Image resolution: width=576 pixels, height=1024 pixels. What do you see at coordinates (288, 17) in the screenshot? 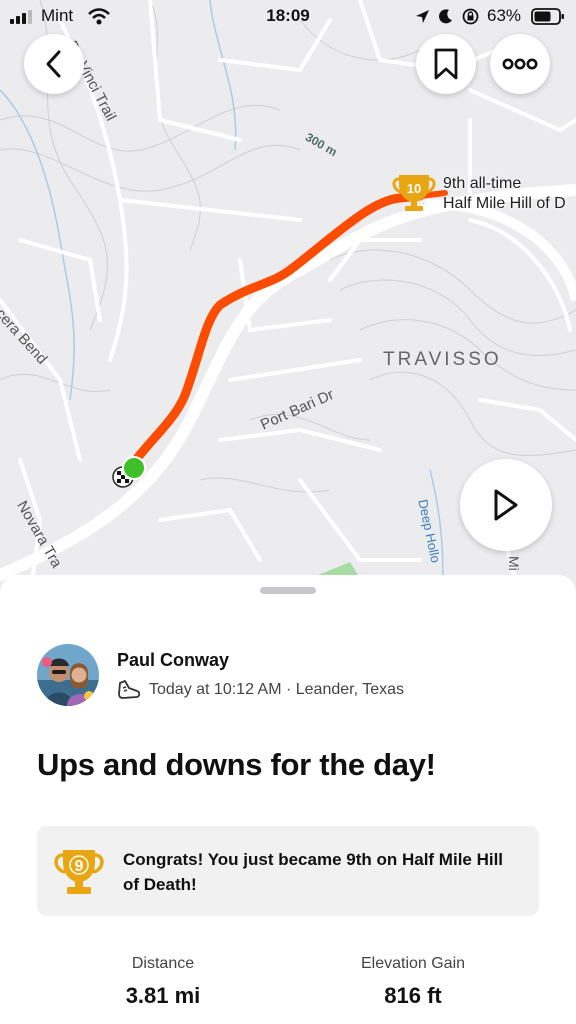
I see `status-bar: Mint 18:09 63%` at bounding box center [288, 17].